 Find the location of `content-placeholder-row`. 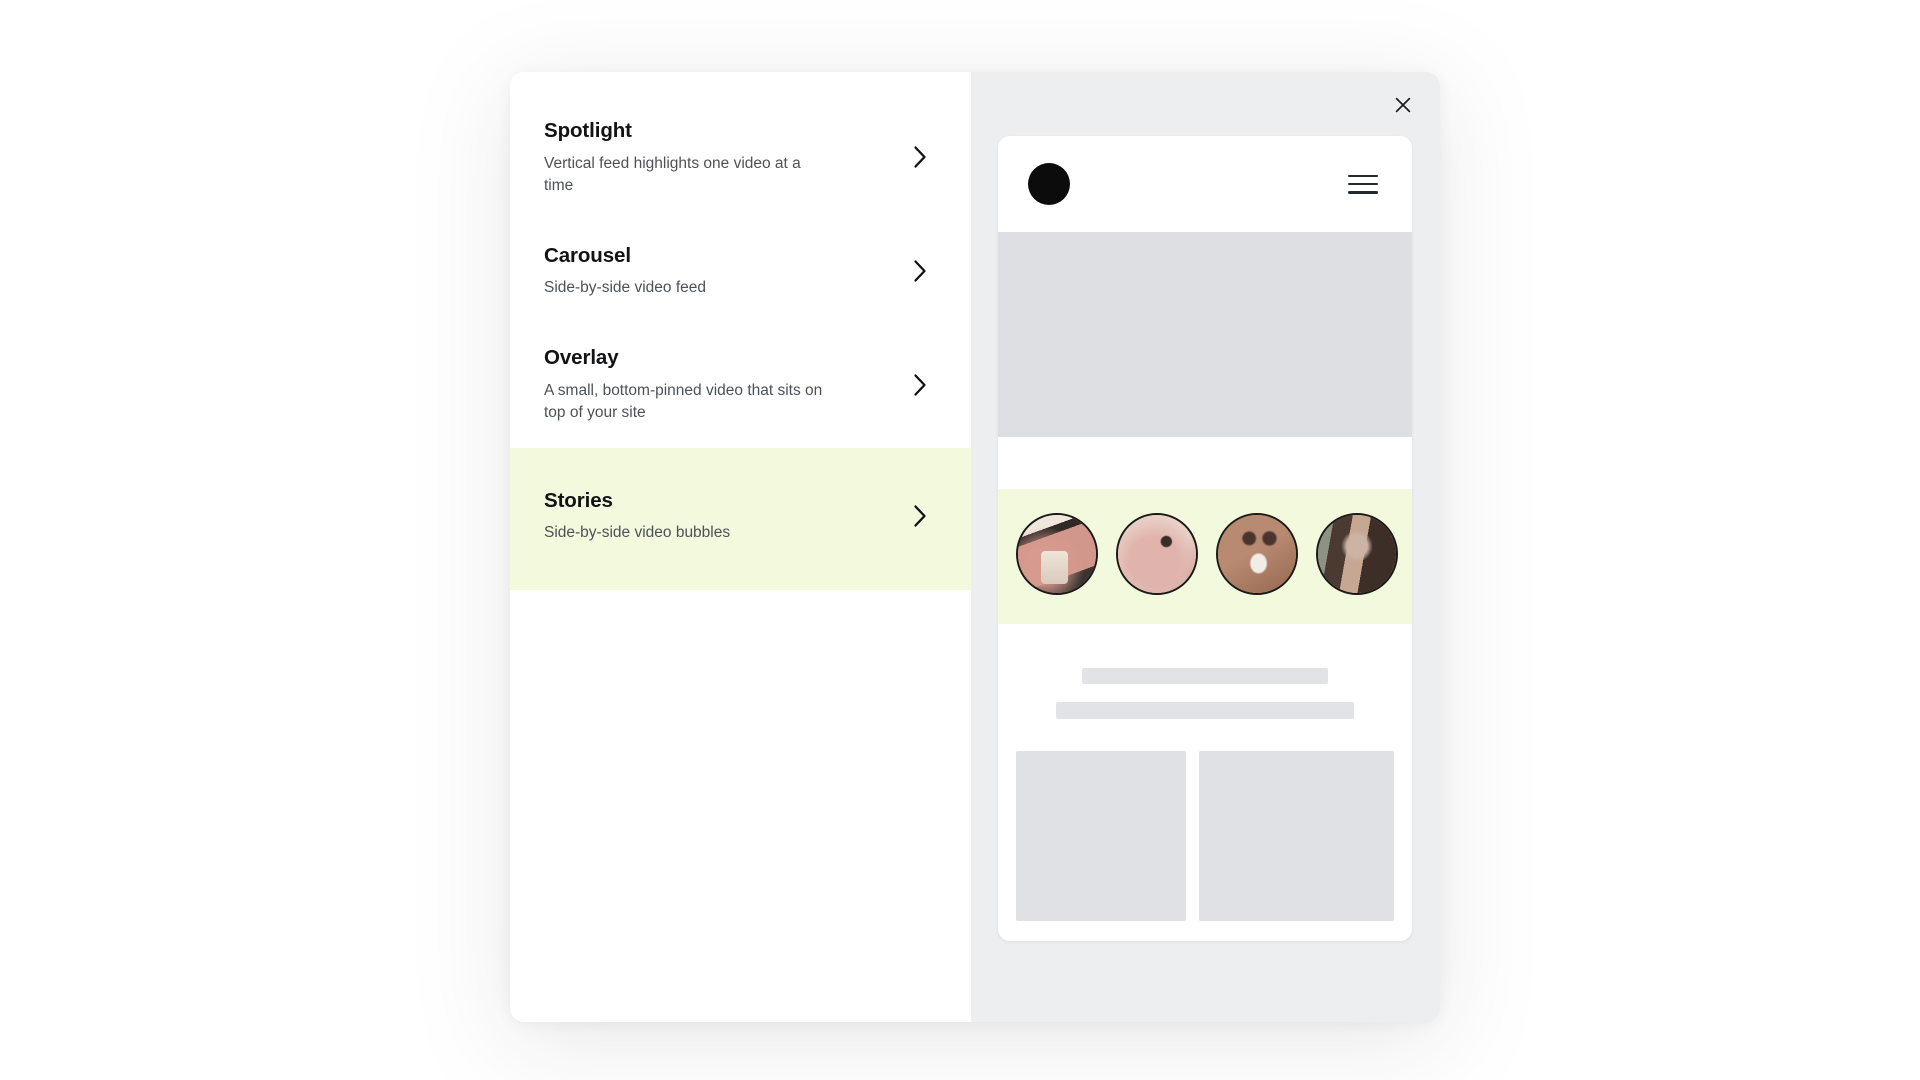

content-placeholder-row is located at coordinates (1205, 836).